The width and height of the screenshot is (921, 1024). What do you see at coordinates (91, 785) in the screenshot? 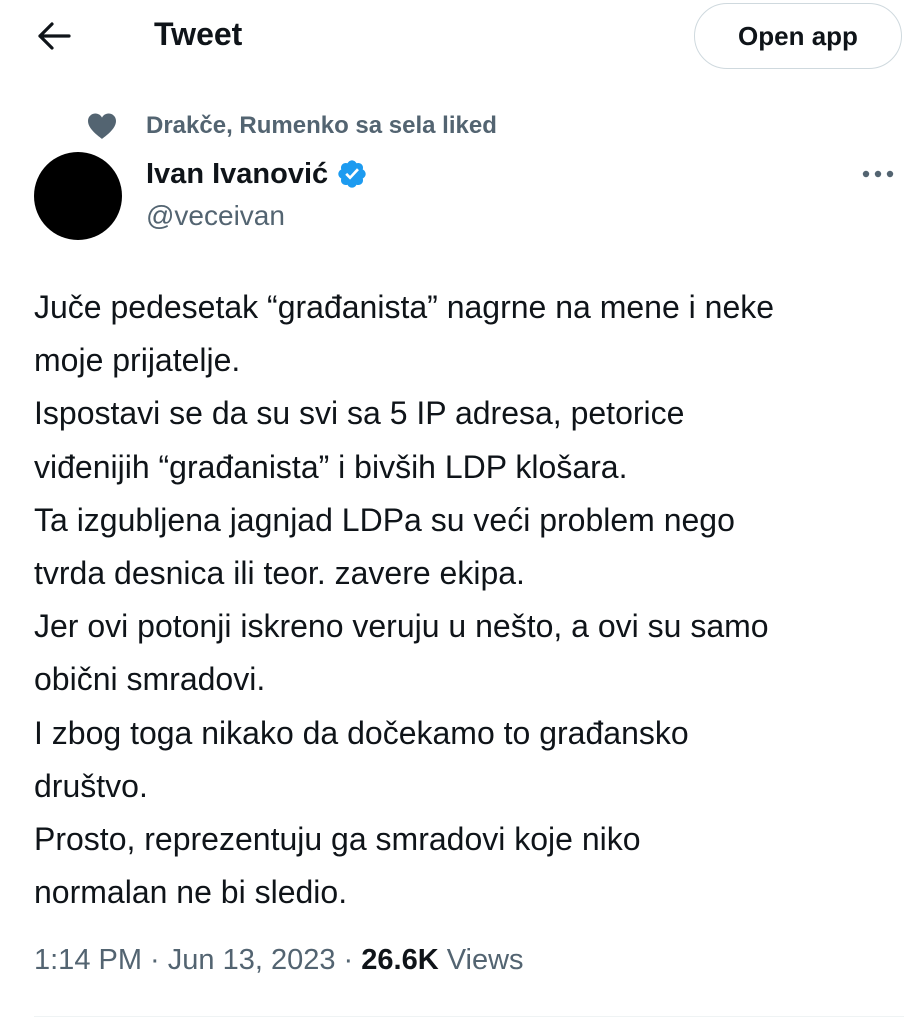
I see `tweet-line: društvo.` at bounding box center [91, 785].